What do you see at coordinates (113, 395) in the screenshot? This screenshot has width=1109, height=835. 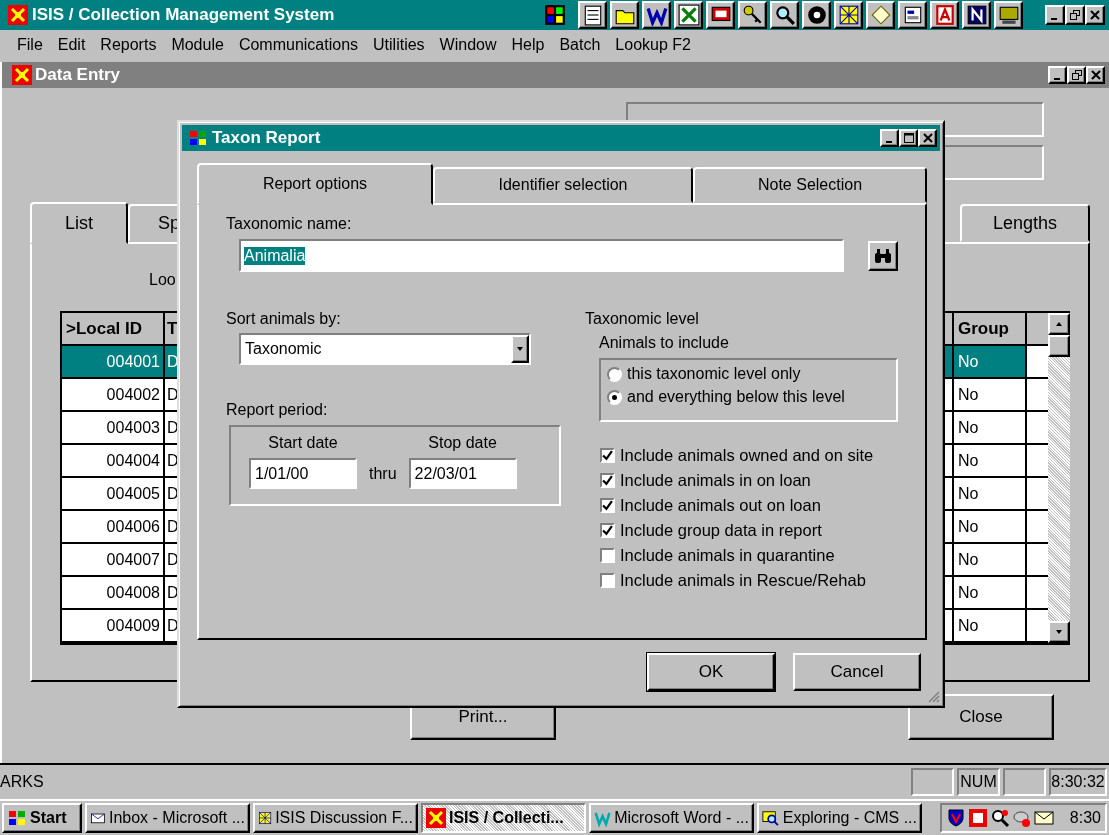 I see `table-cell: 004002` at bounding box center [113, 395].